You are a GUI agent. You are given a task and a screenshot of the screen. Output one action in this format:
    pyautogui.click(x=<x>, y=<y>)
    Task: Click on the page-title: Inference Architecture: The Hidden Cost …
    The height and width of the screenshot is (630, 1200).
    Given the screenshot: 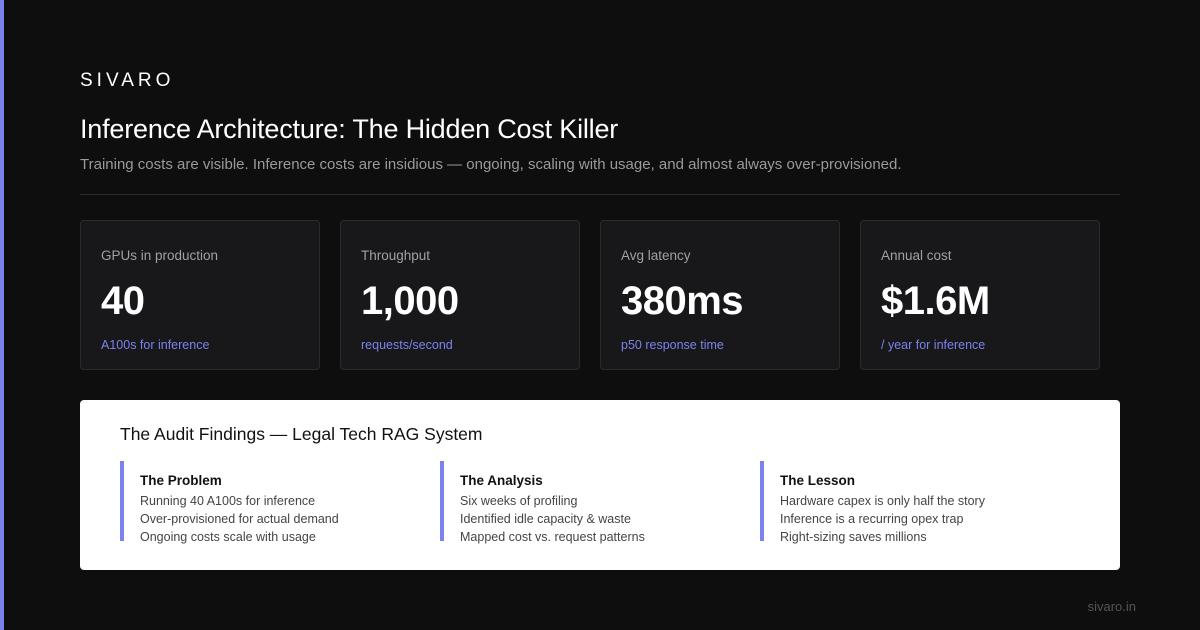 What is the action you would take?
    pyautogui.click(x=349, y=129)
    